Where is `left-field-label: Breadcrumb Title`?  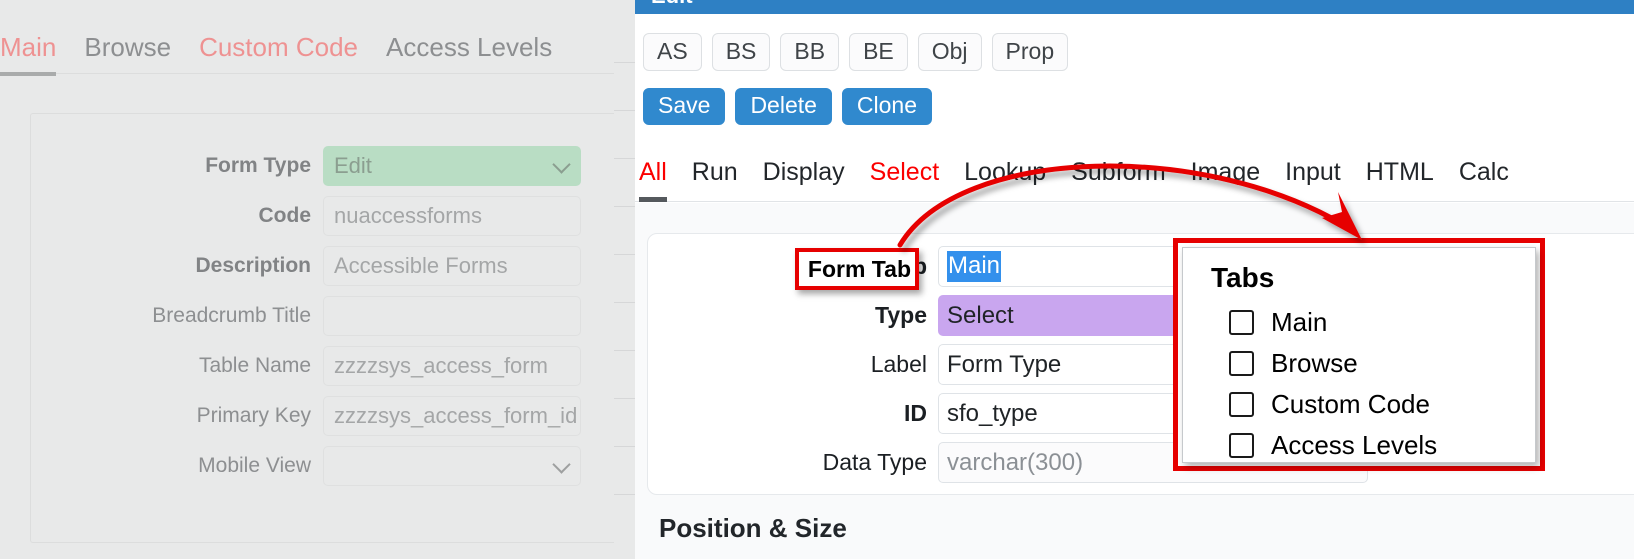
left-field-label: Breadcrumb Title is located at coordinates (231, 315).